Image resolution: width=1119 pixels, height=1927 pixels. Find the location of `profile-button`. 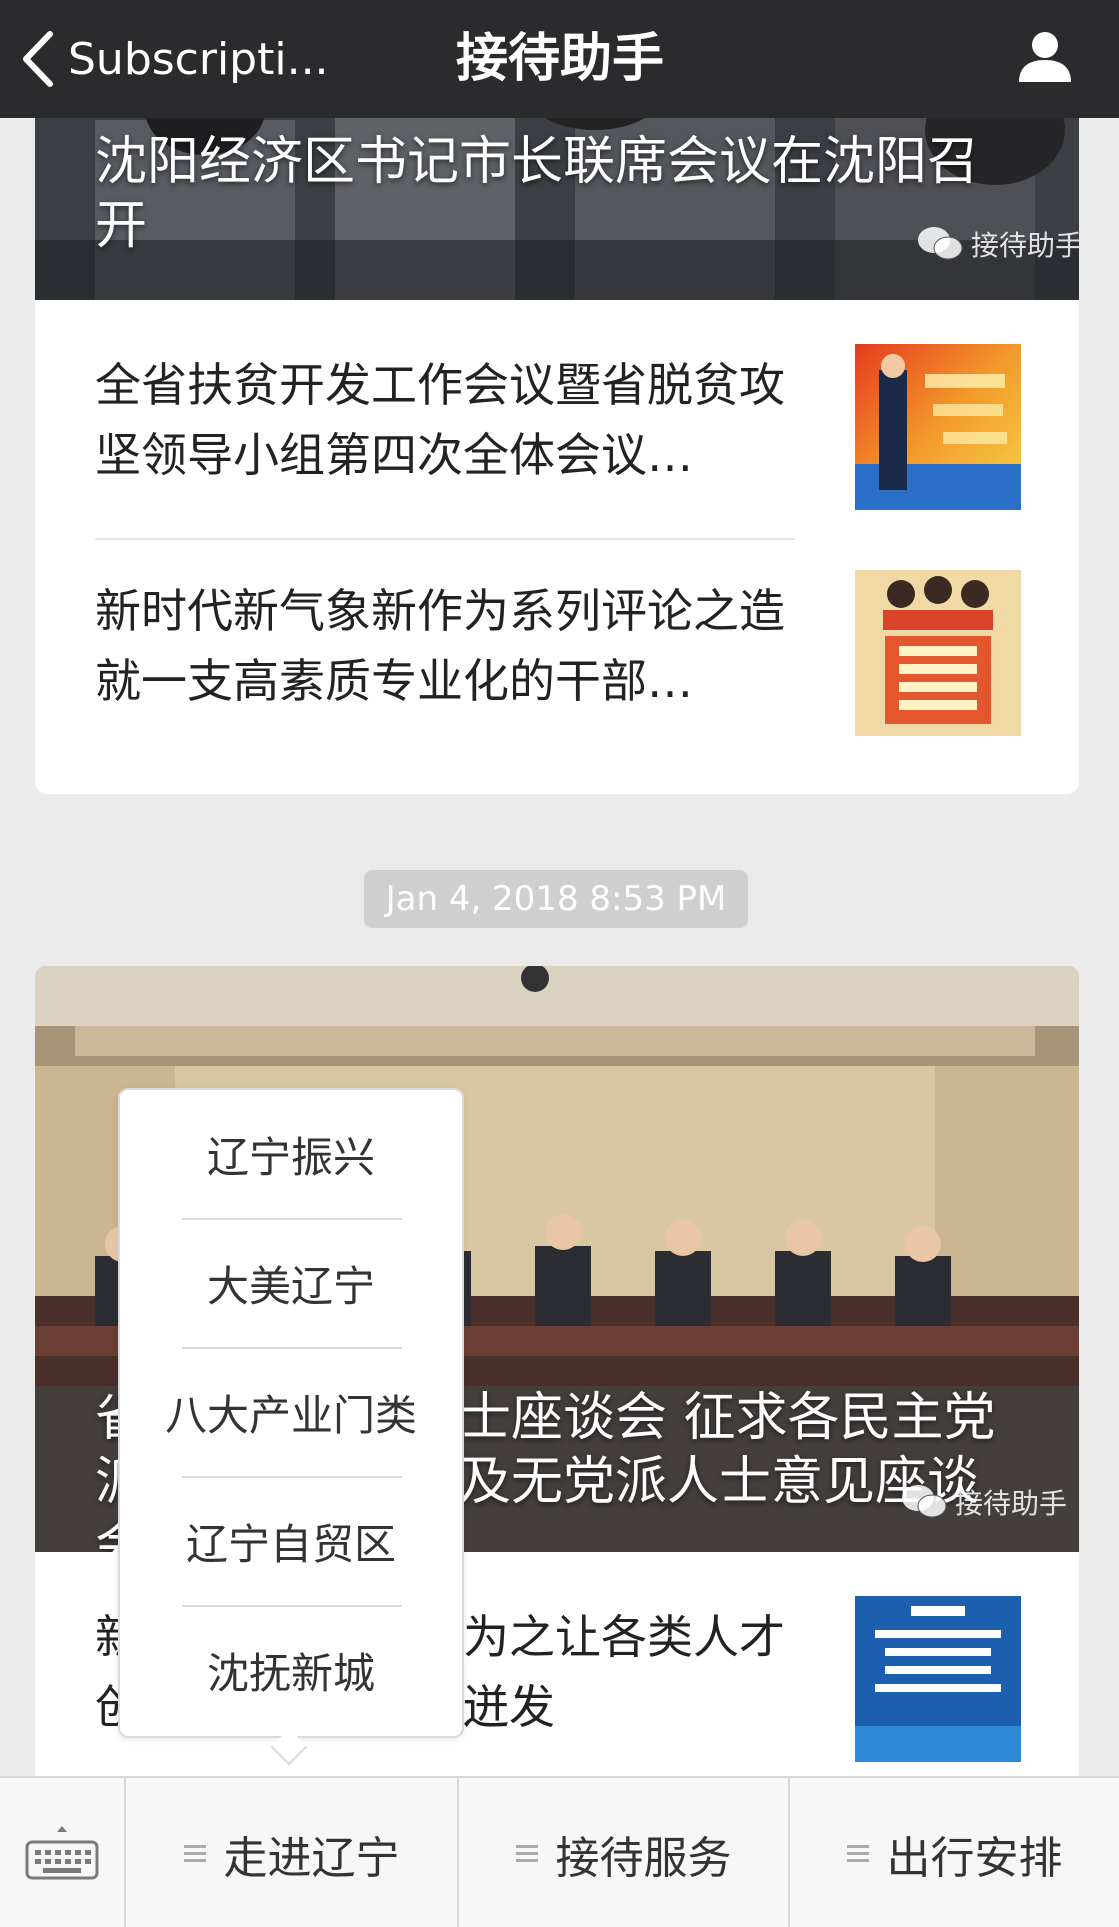

profile-button is located at coordinates (1045, 56).